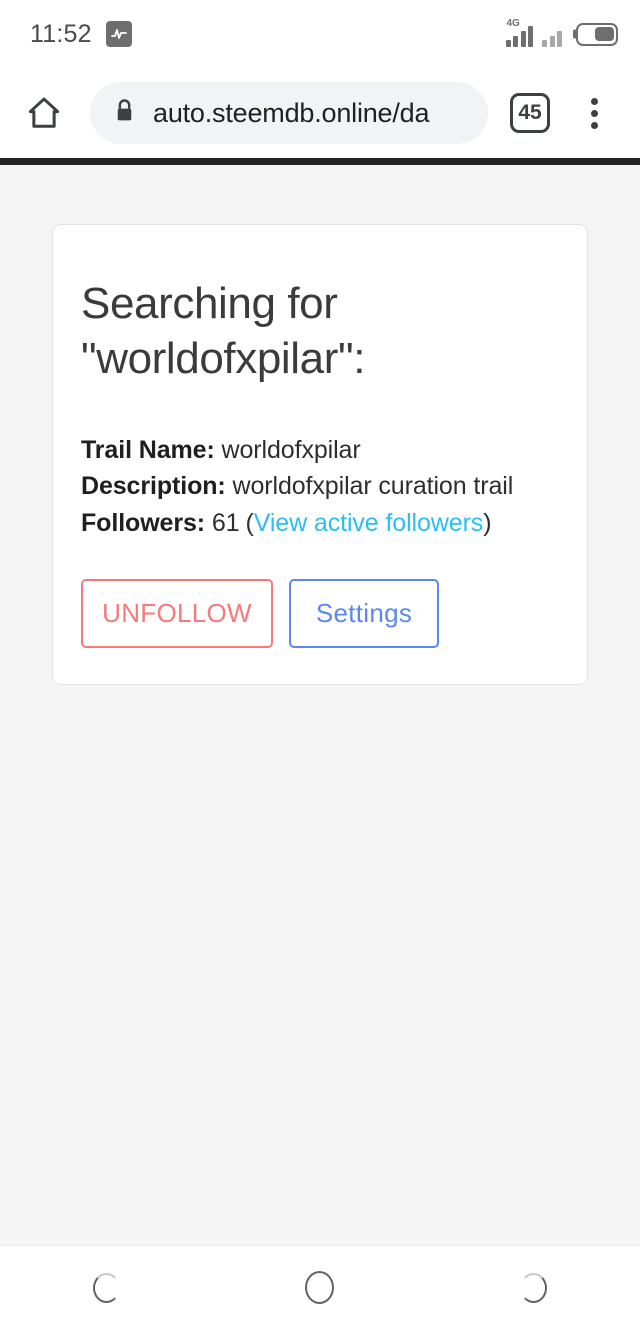  I want to click on nav-home-icon, so click(319, 1287).